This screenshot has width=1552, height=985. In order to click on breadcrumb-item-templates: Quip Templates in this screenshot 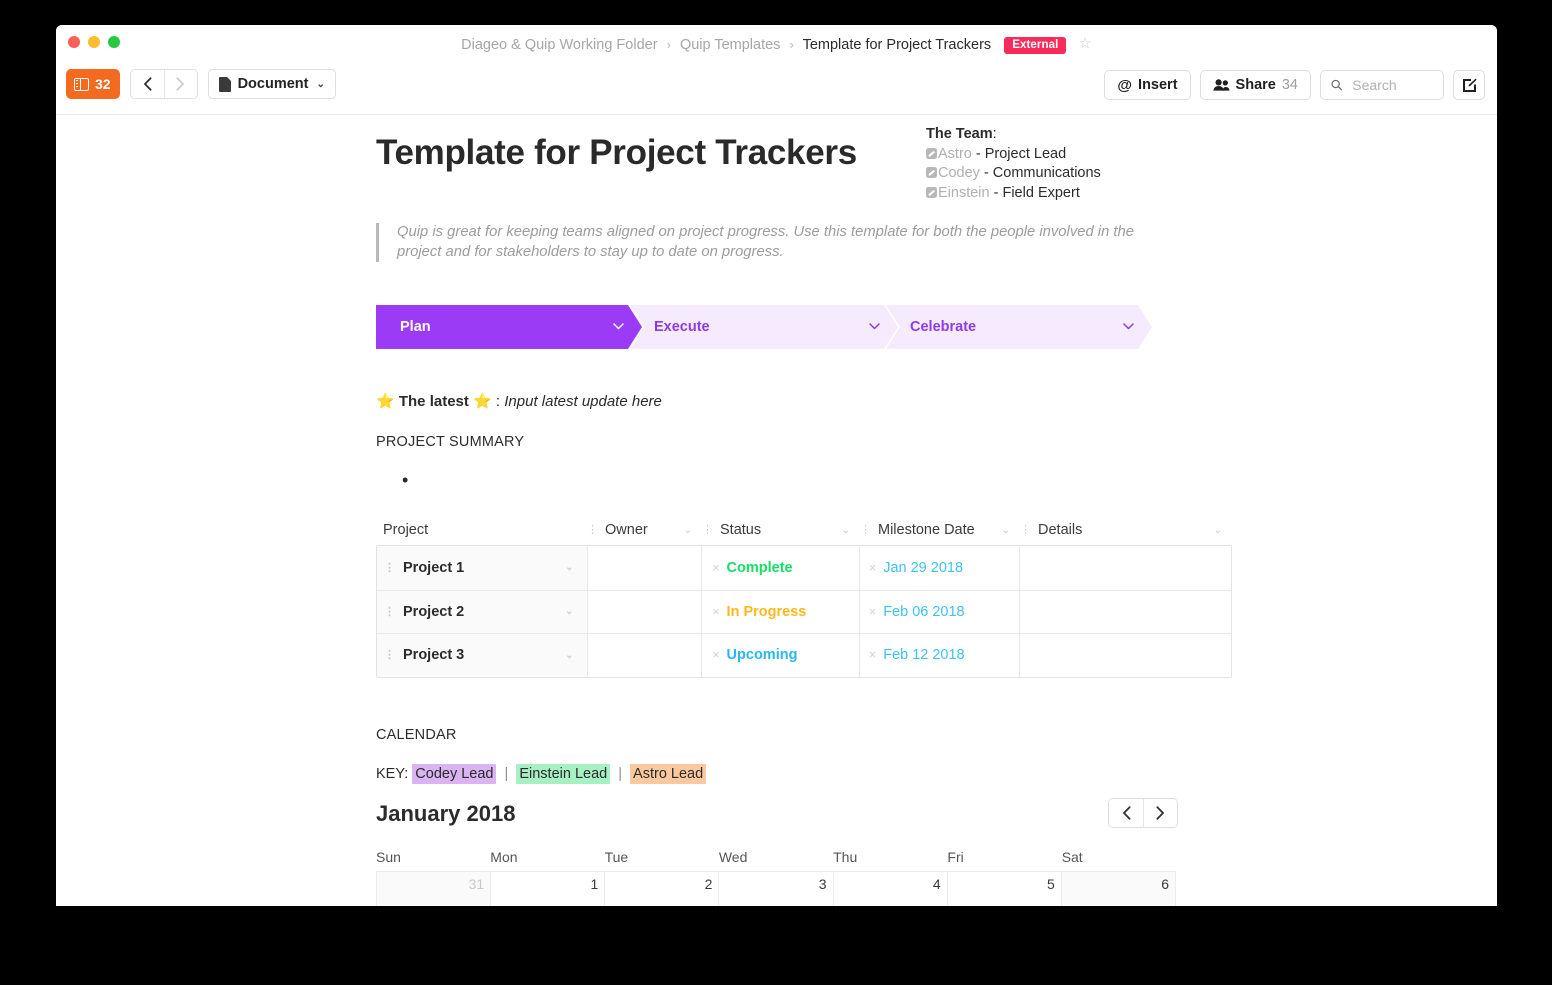, I will do `click(730, 45)`.